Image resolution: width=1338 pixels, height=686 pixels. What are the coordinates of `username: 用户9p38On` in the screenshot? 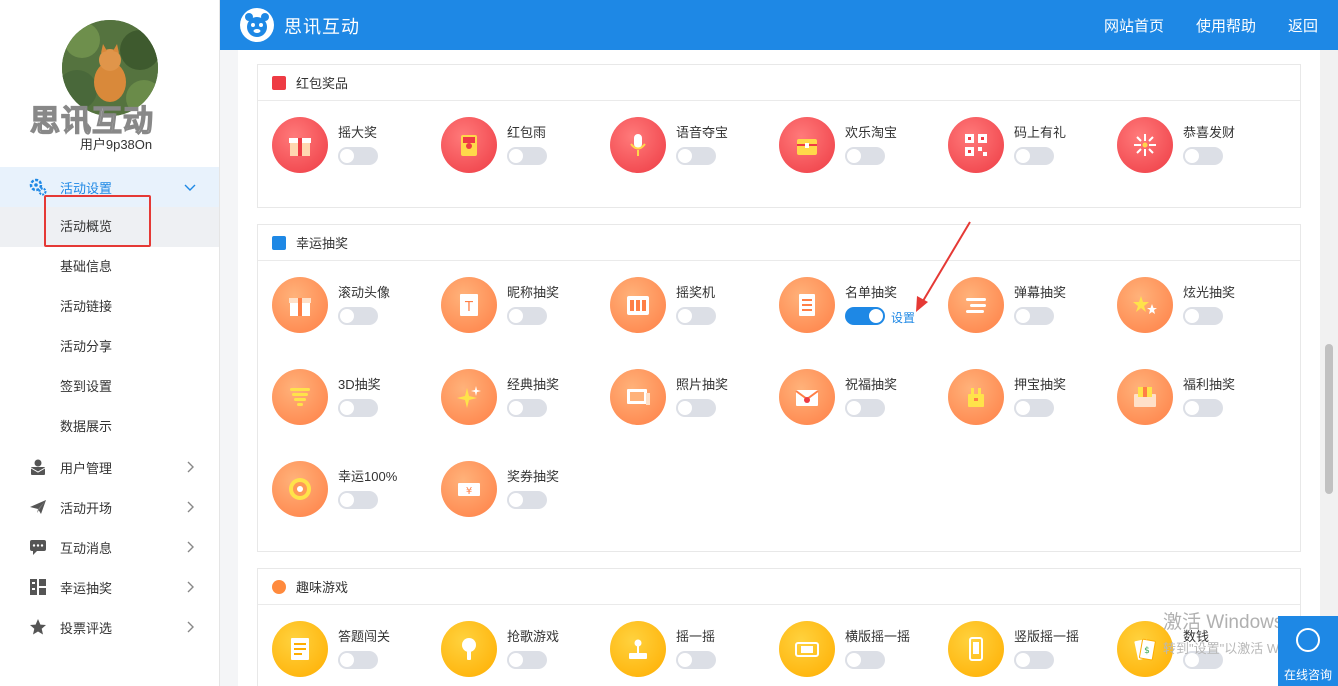 It's located at (116, 144).